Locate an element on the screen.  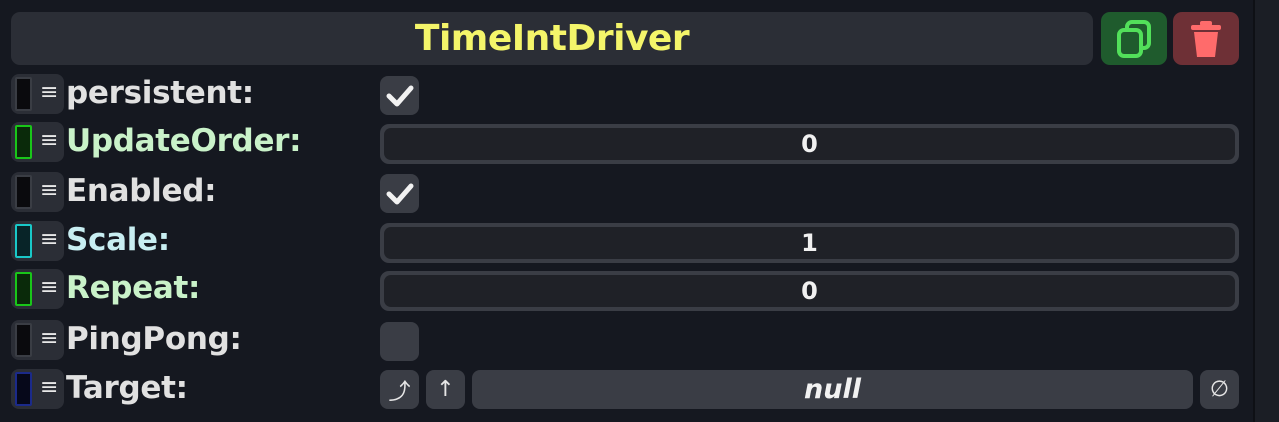
field-row-ping-pong: ≡ PingPong: is located at coordinates (626, 342).